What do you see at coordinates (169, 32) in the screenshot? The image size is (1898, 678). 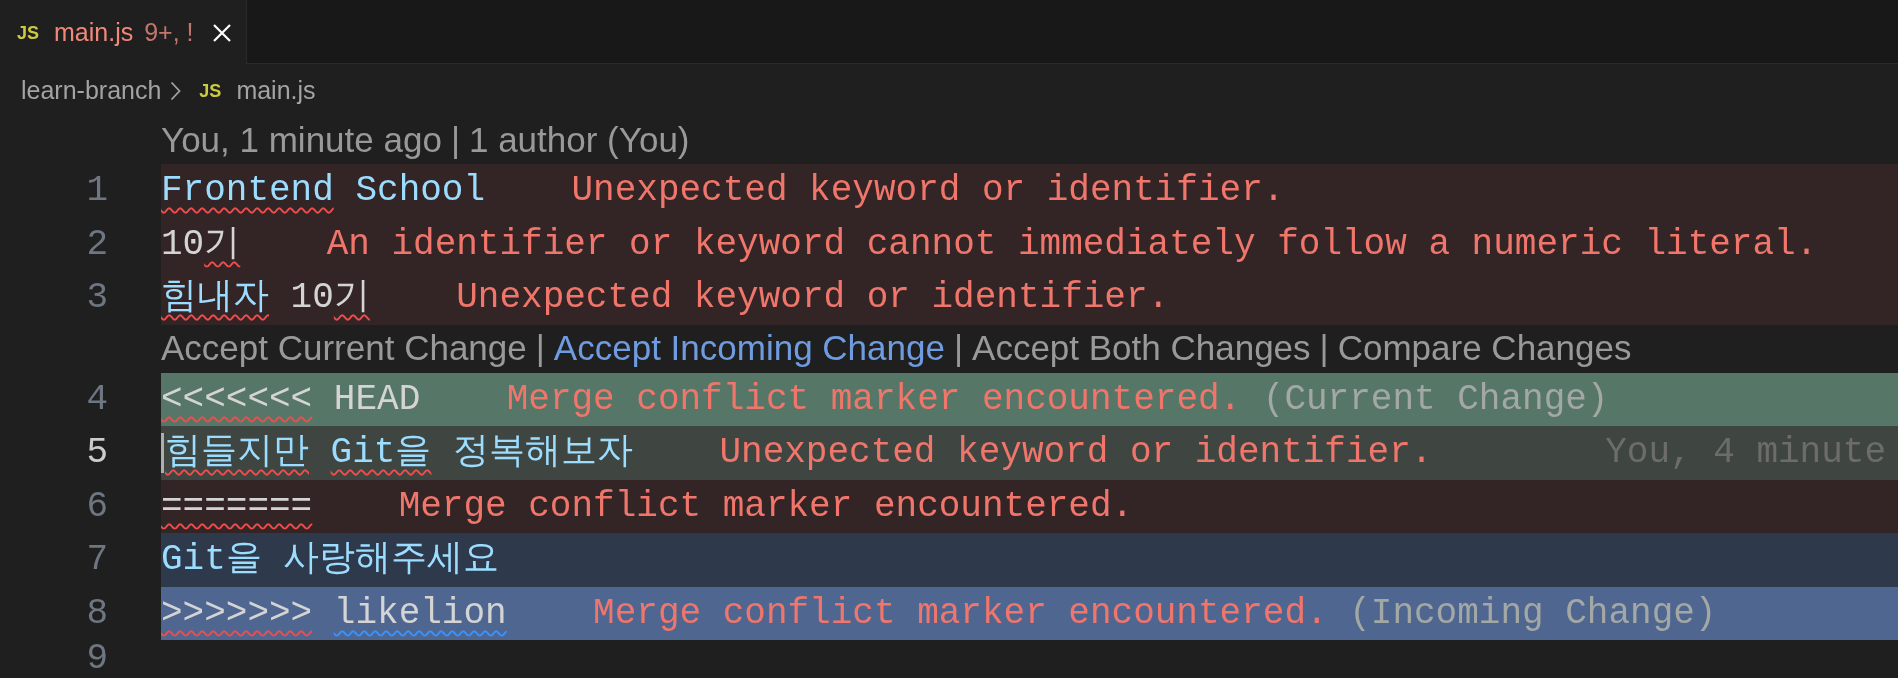 I see `problem-count: 9+, !` at bounding box center [169, 32].